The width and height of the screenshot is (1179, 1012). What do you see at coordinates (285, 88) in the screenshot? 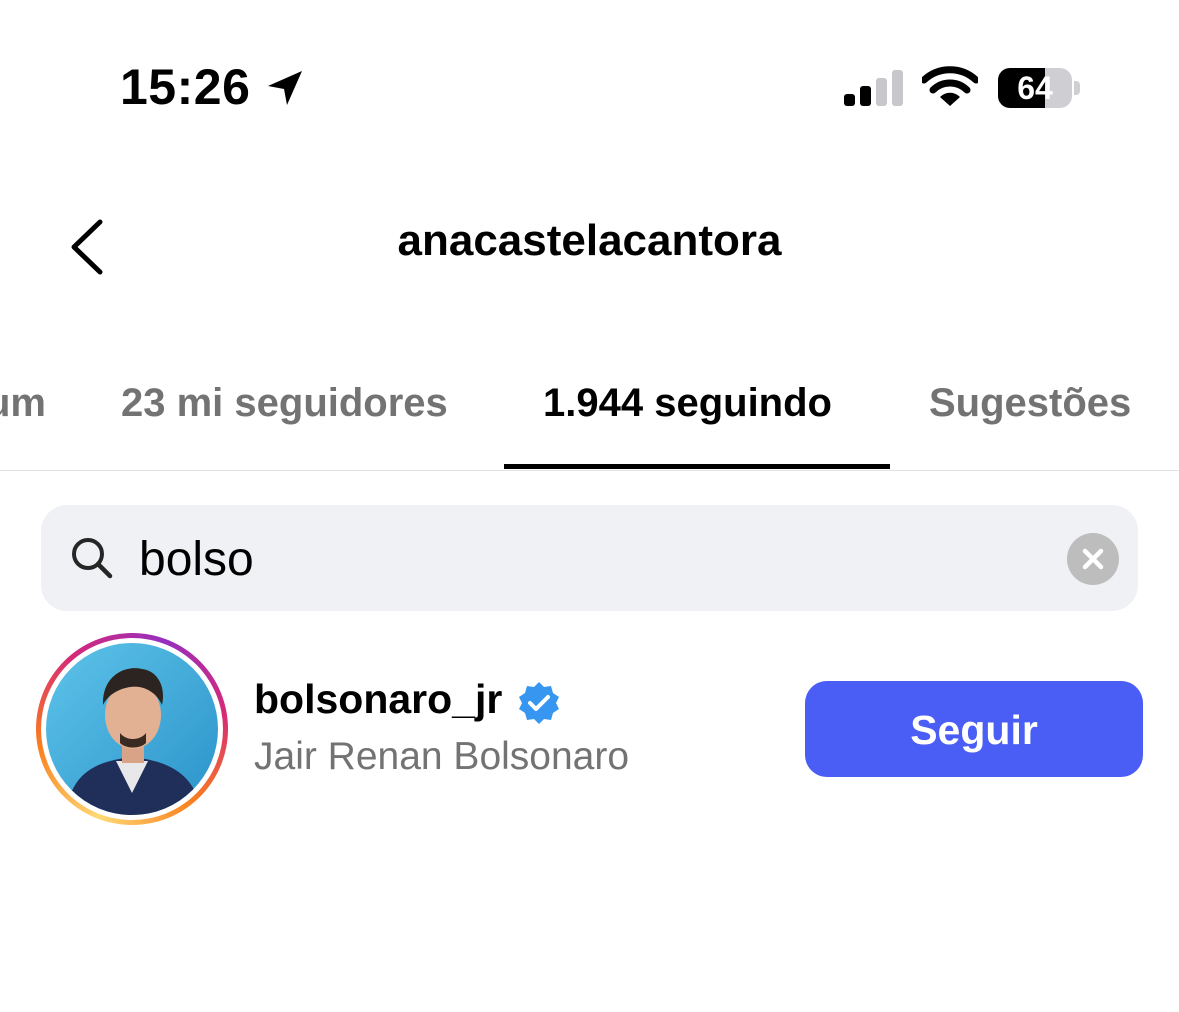
I see `location-arrow-icon` at bounding box center [285, 88].